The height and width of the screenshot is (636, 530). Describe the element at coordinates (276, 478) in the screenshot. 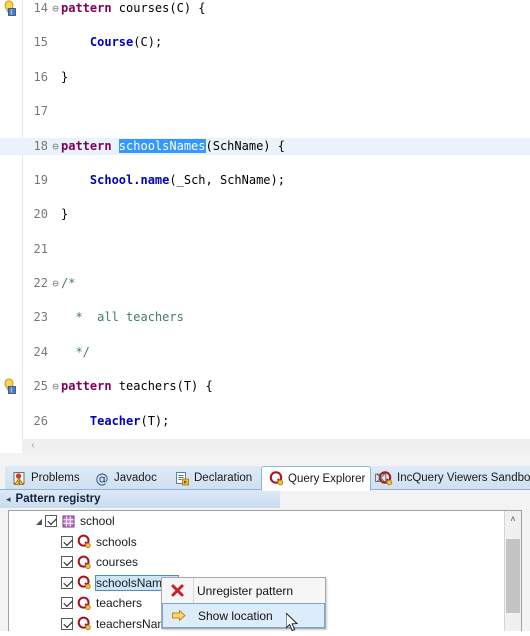

I see `query-explorer-icon` at that location.